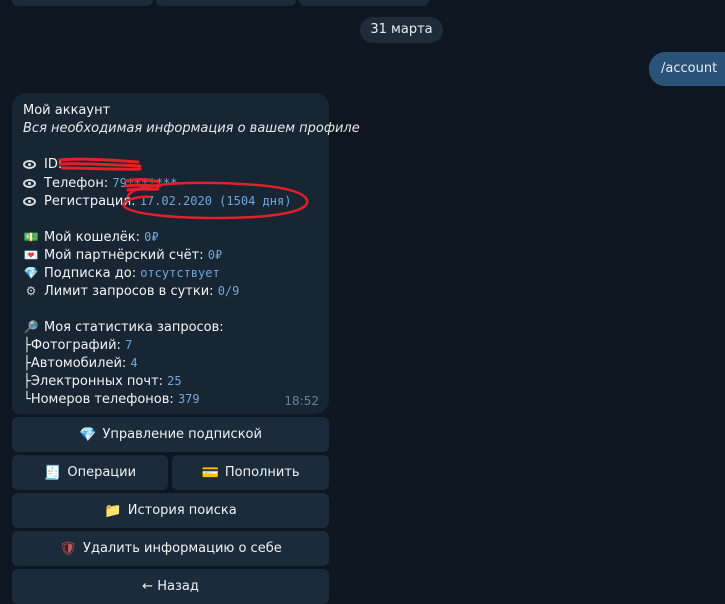  Describe the element at coordinates (68, 548) in the screenshot. I see `shield-icon: 🛡` at that location.